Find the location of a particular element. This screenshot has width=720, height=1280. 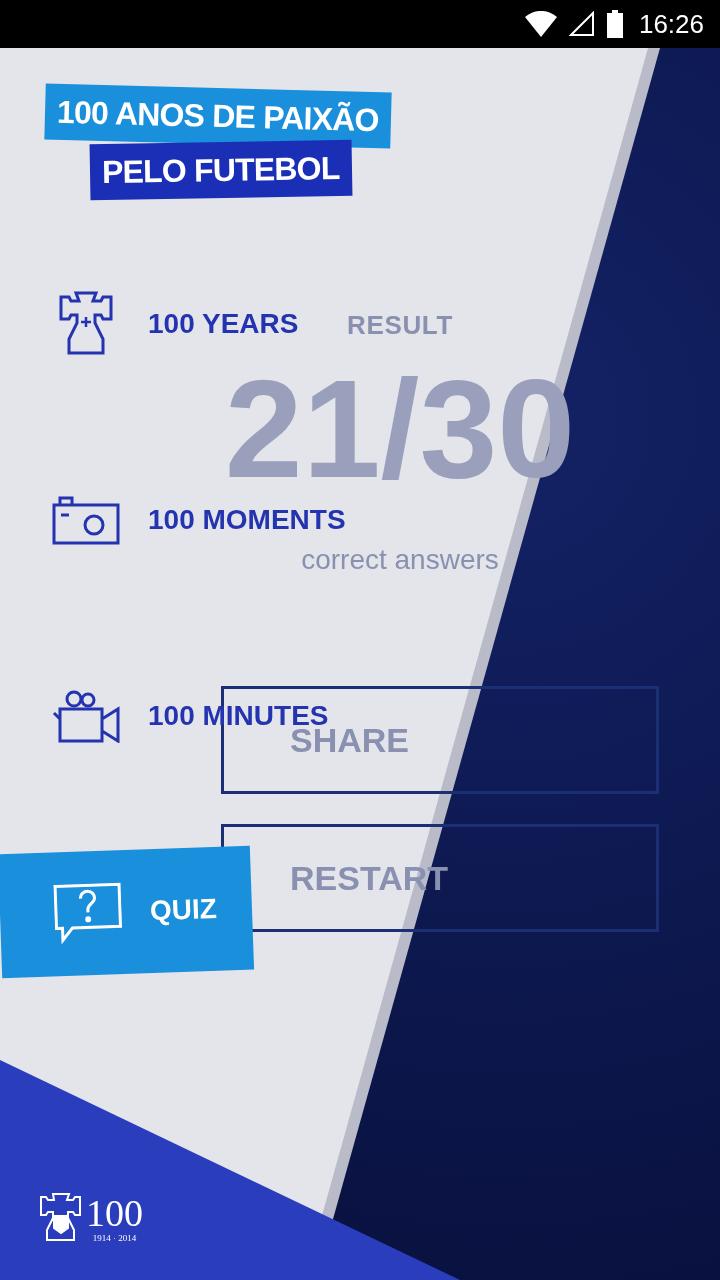

logo-number: 100 is located at coordinates (114, 1213).